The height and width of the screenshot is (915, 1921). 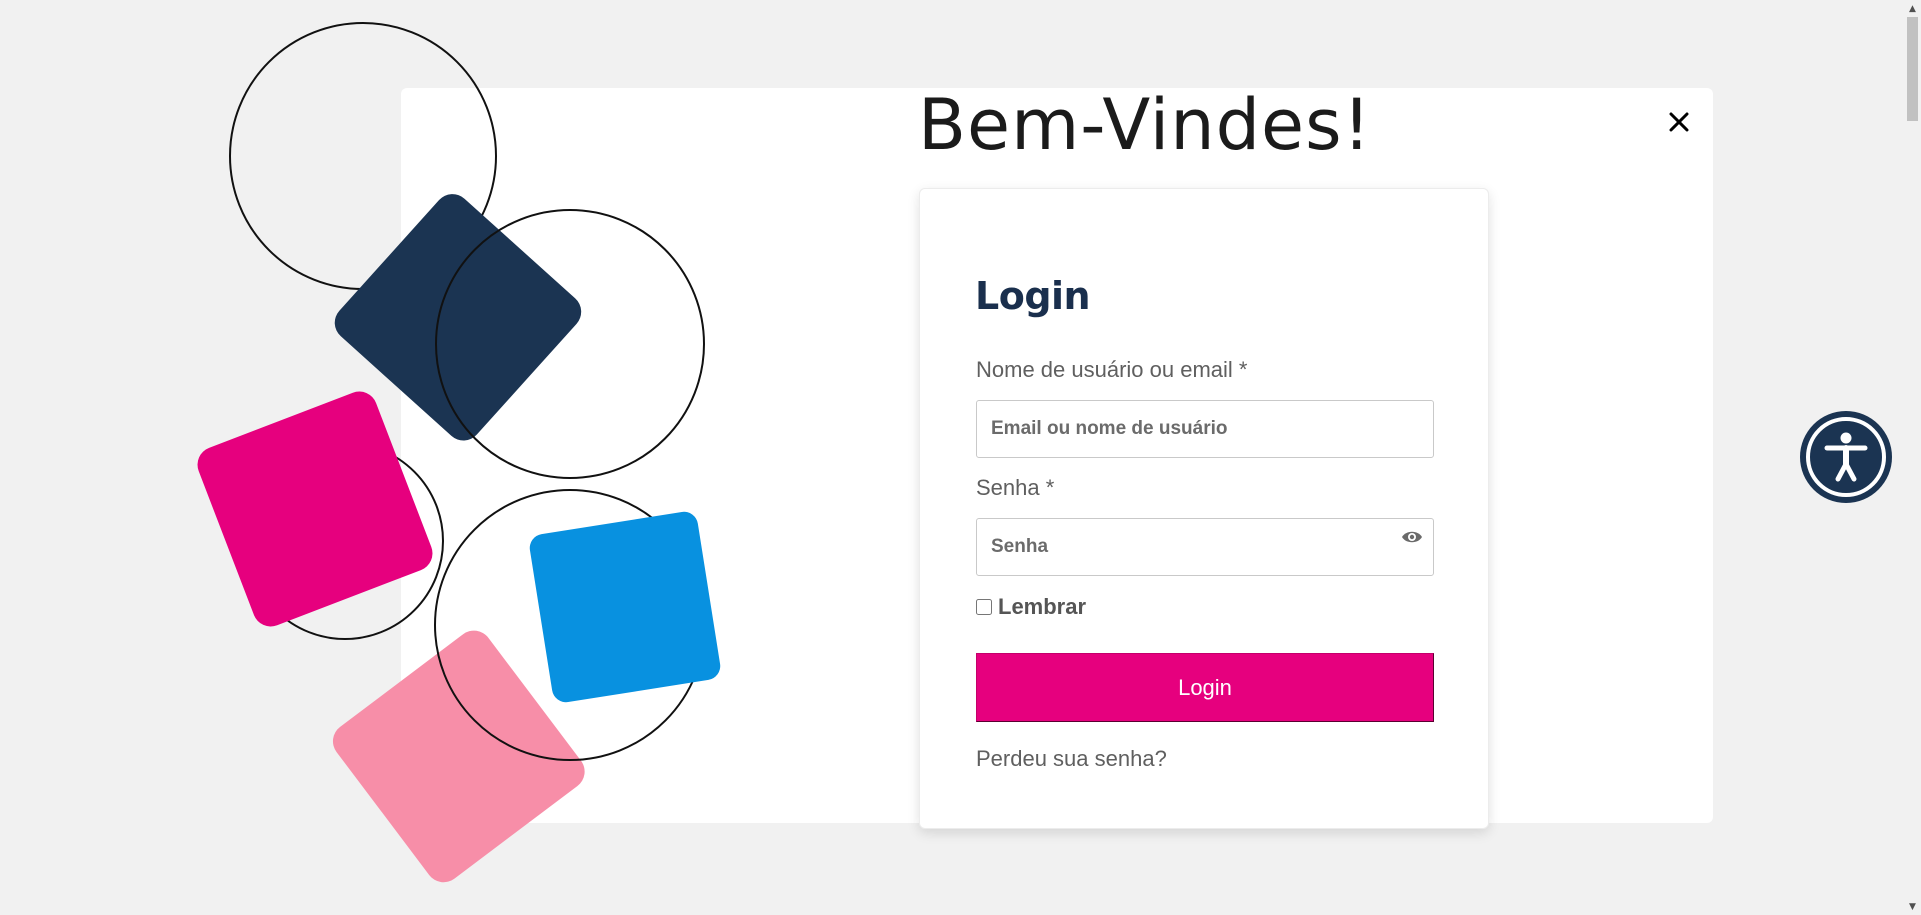 What do you see at coordinates (1205, 547) in the screenshot?
I see `password-input` at bounding box center [1205, 547].